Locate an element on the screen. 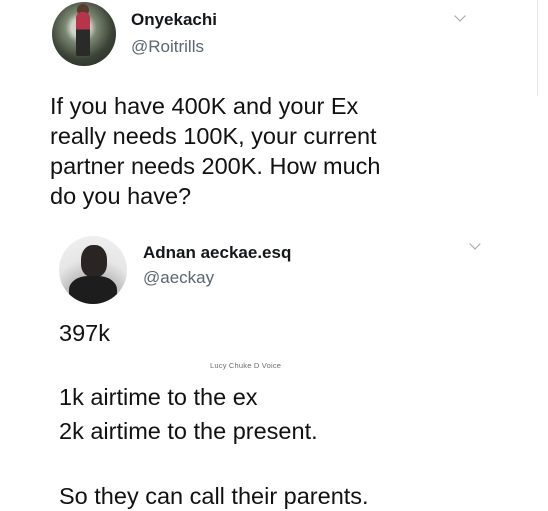  avatar-face is located at coordinates (94, 261).